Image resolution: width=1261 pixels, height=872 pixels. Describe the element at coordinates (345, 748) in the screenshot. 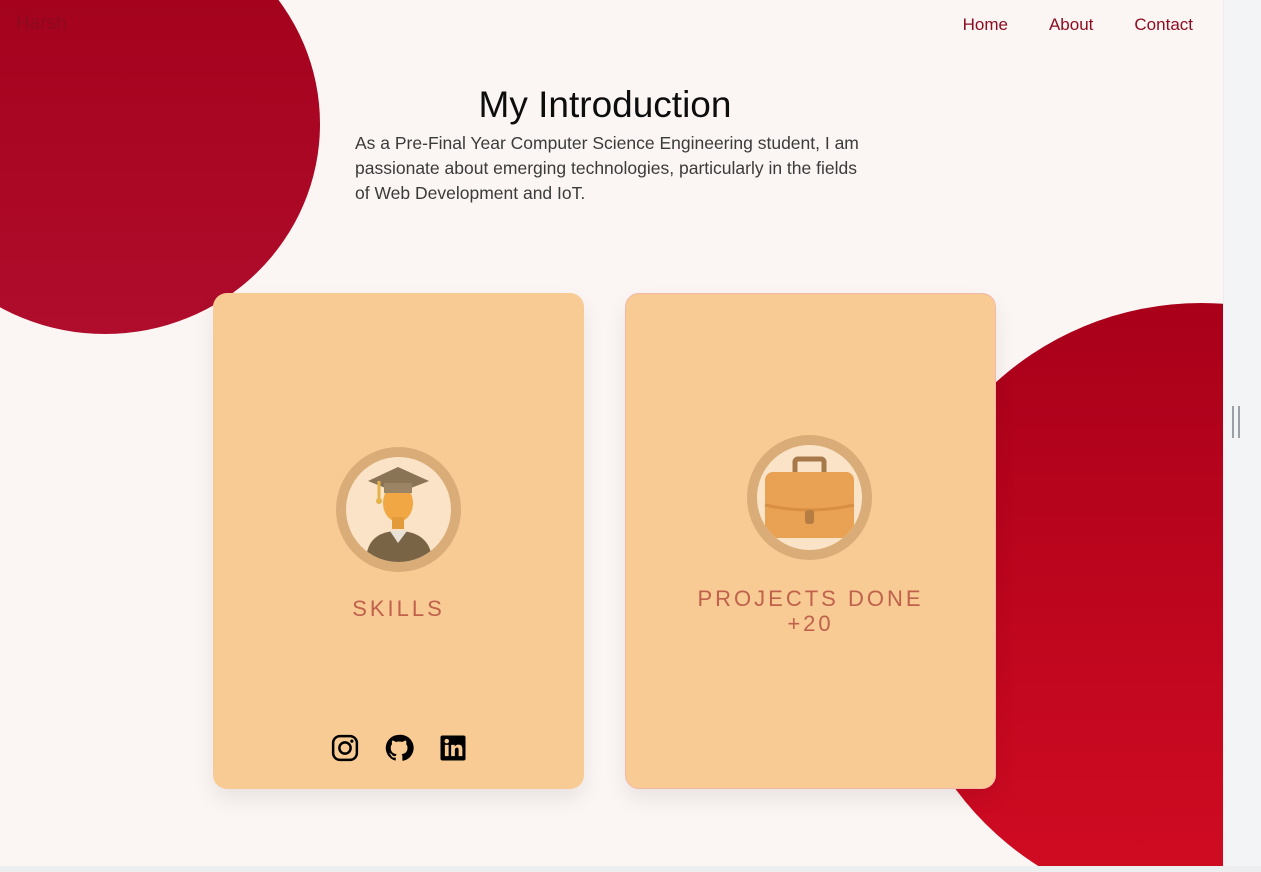

I see `instagram-icon` at that location.